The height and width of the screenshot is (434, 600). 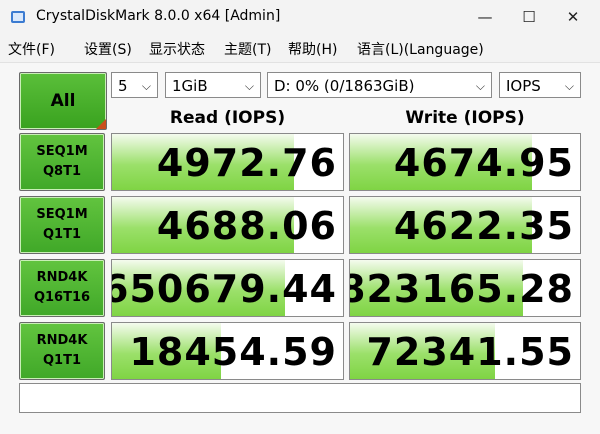 I want to click on test-params: Q16T16, so click(x=62, y=297).